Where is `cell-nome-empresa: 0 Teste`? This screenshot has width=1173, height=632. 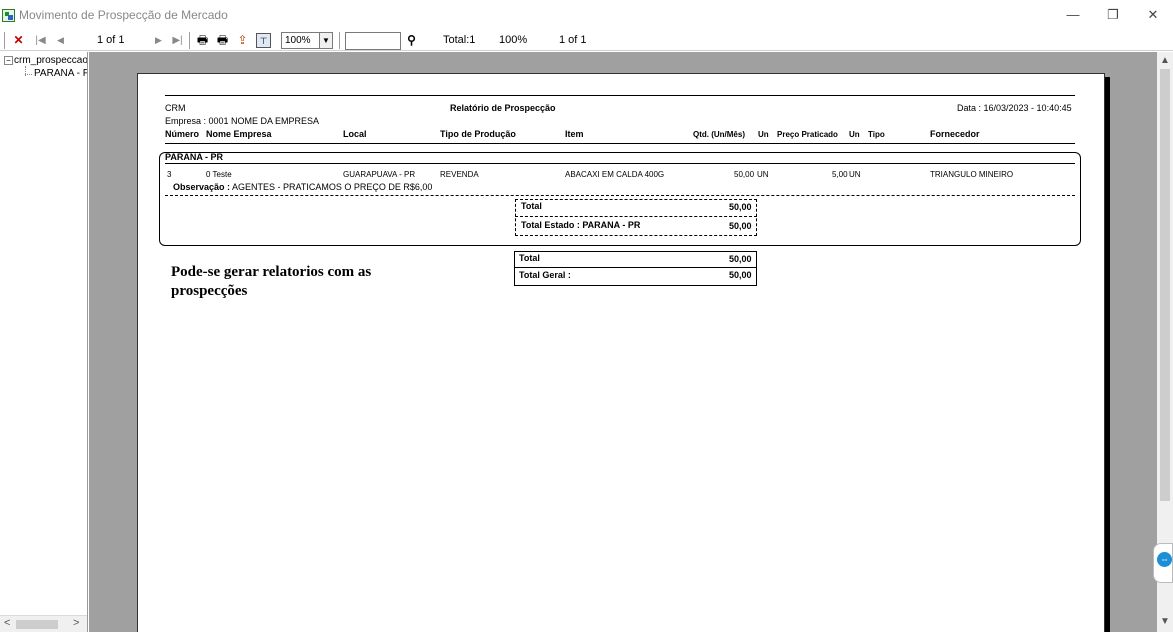
cell-nome-empresa: 0 Teste is located at coordinates (219, 174).